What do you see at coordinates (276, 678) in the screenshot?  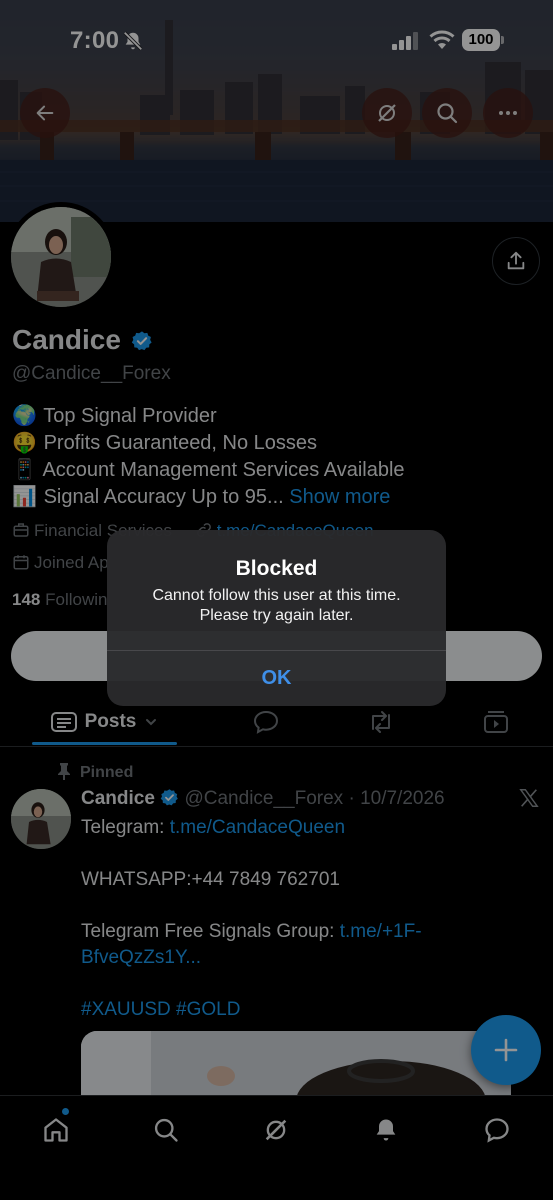 I see `alert-ok-button: OK` at bounding box center [276, 678].